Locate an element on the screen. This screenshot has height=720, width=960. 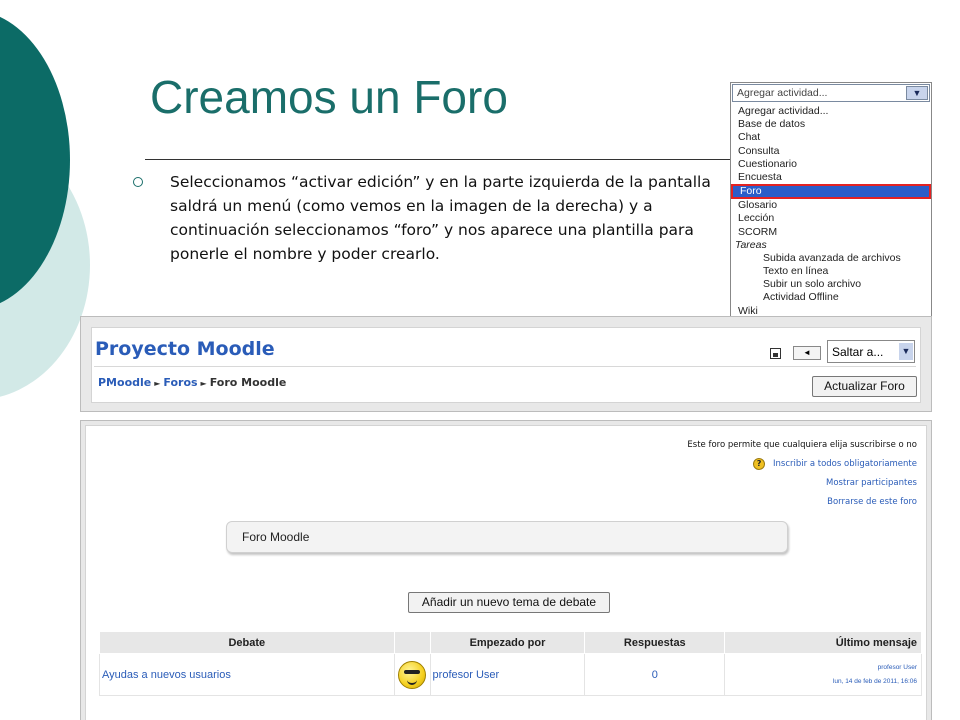
activity-option: Lección is located at coordinates (831, 218).